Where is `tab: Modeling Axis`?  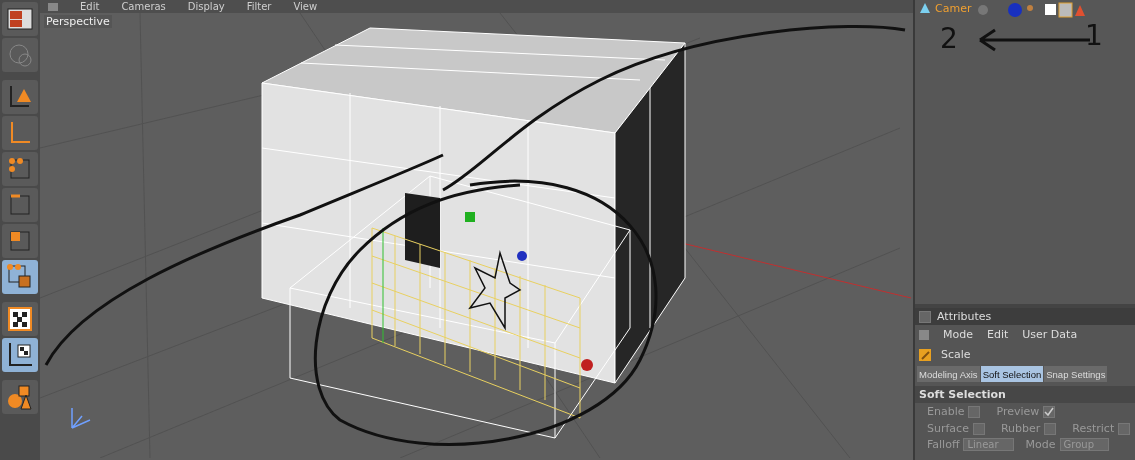 tab: Modeling Axis is located at coordinates (948, 374).